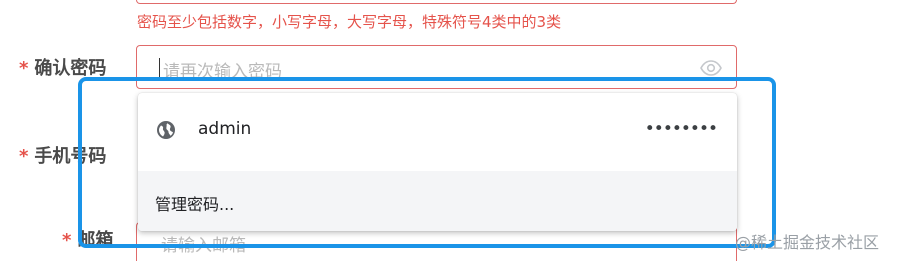 This screenshot has width=905, height=261. I want to click on email-label-text: 邮箱, so click(95, 240).